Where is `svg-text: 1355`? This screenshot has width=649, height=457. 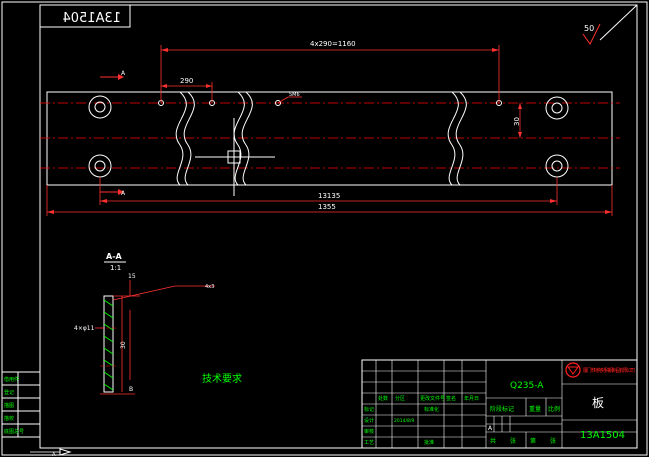 svg-text: 1355 is located at coordinates (327, 207).